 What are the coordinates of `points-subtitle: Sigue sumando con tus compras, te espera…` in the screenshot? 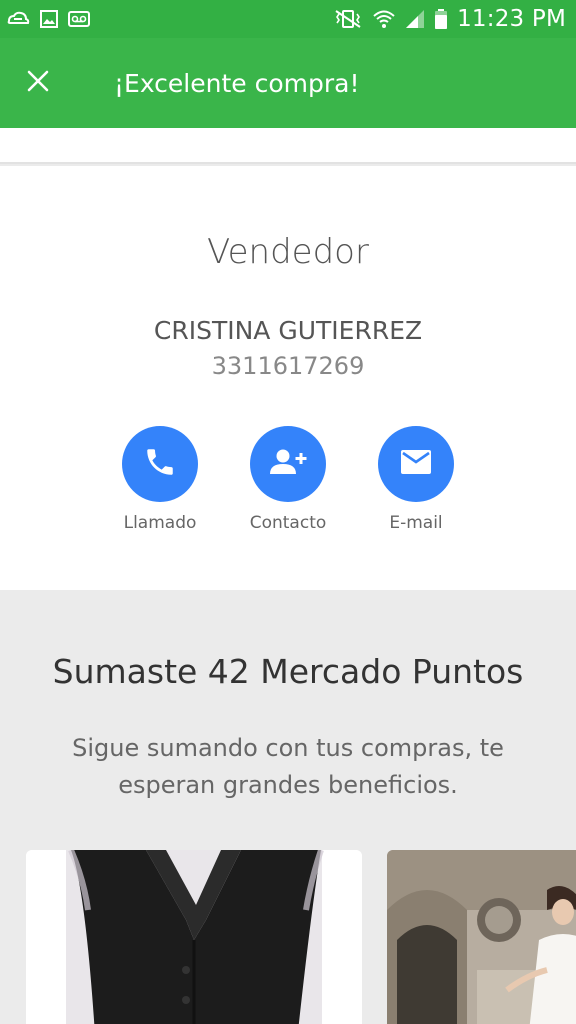 It's located at (288, 766).